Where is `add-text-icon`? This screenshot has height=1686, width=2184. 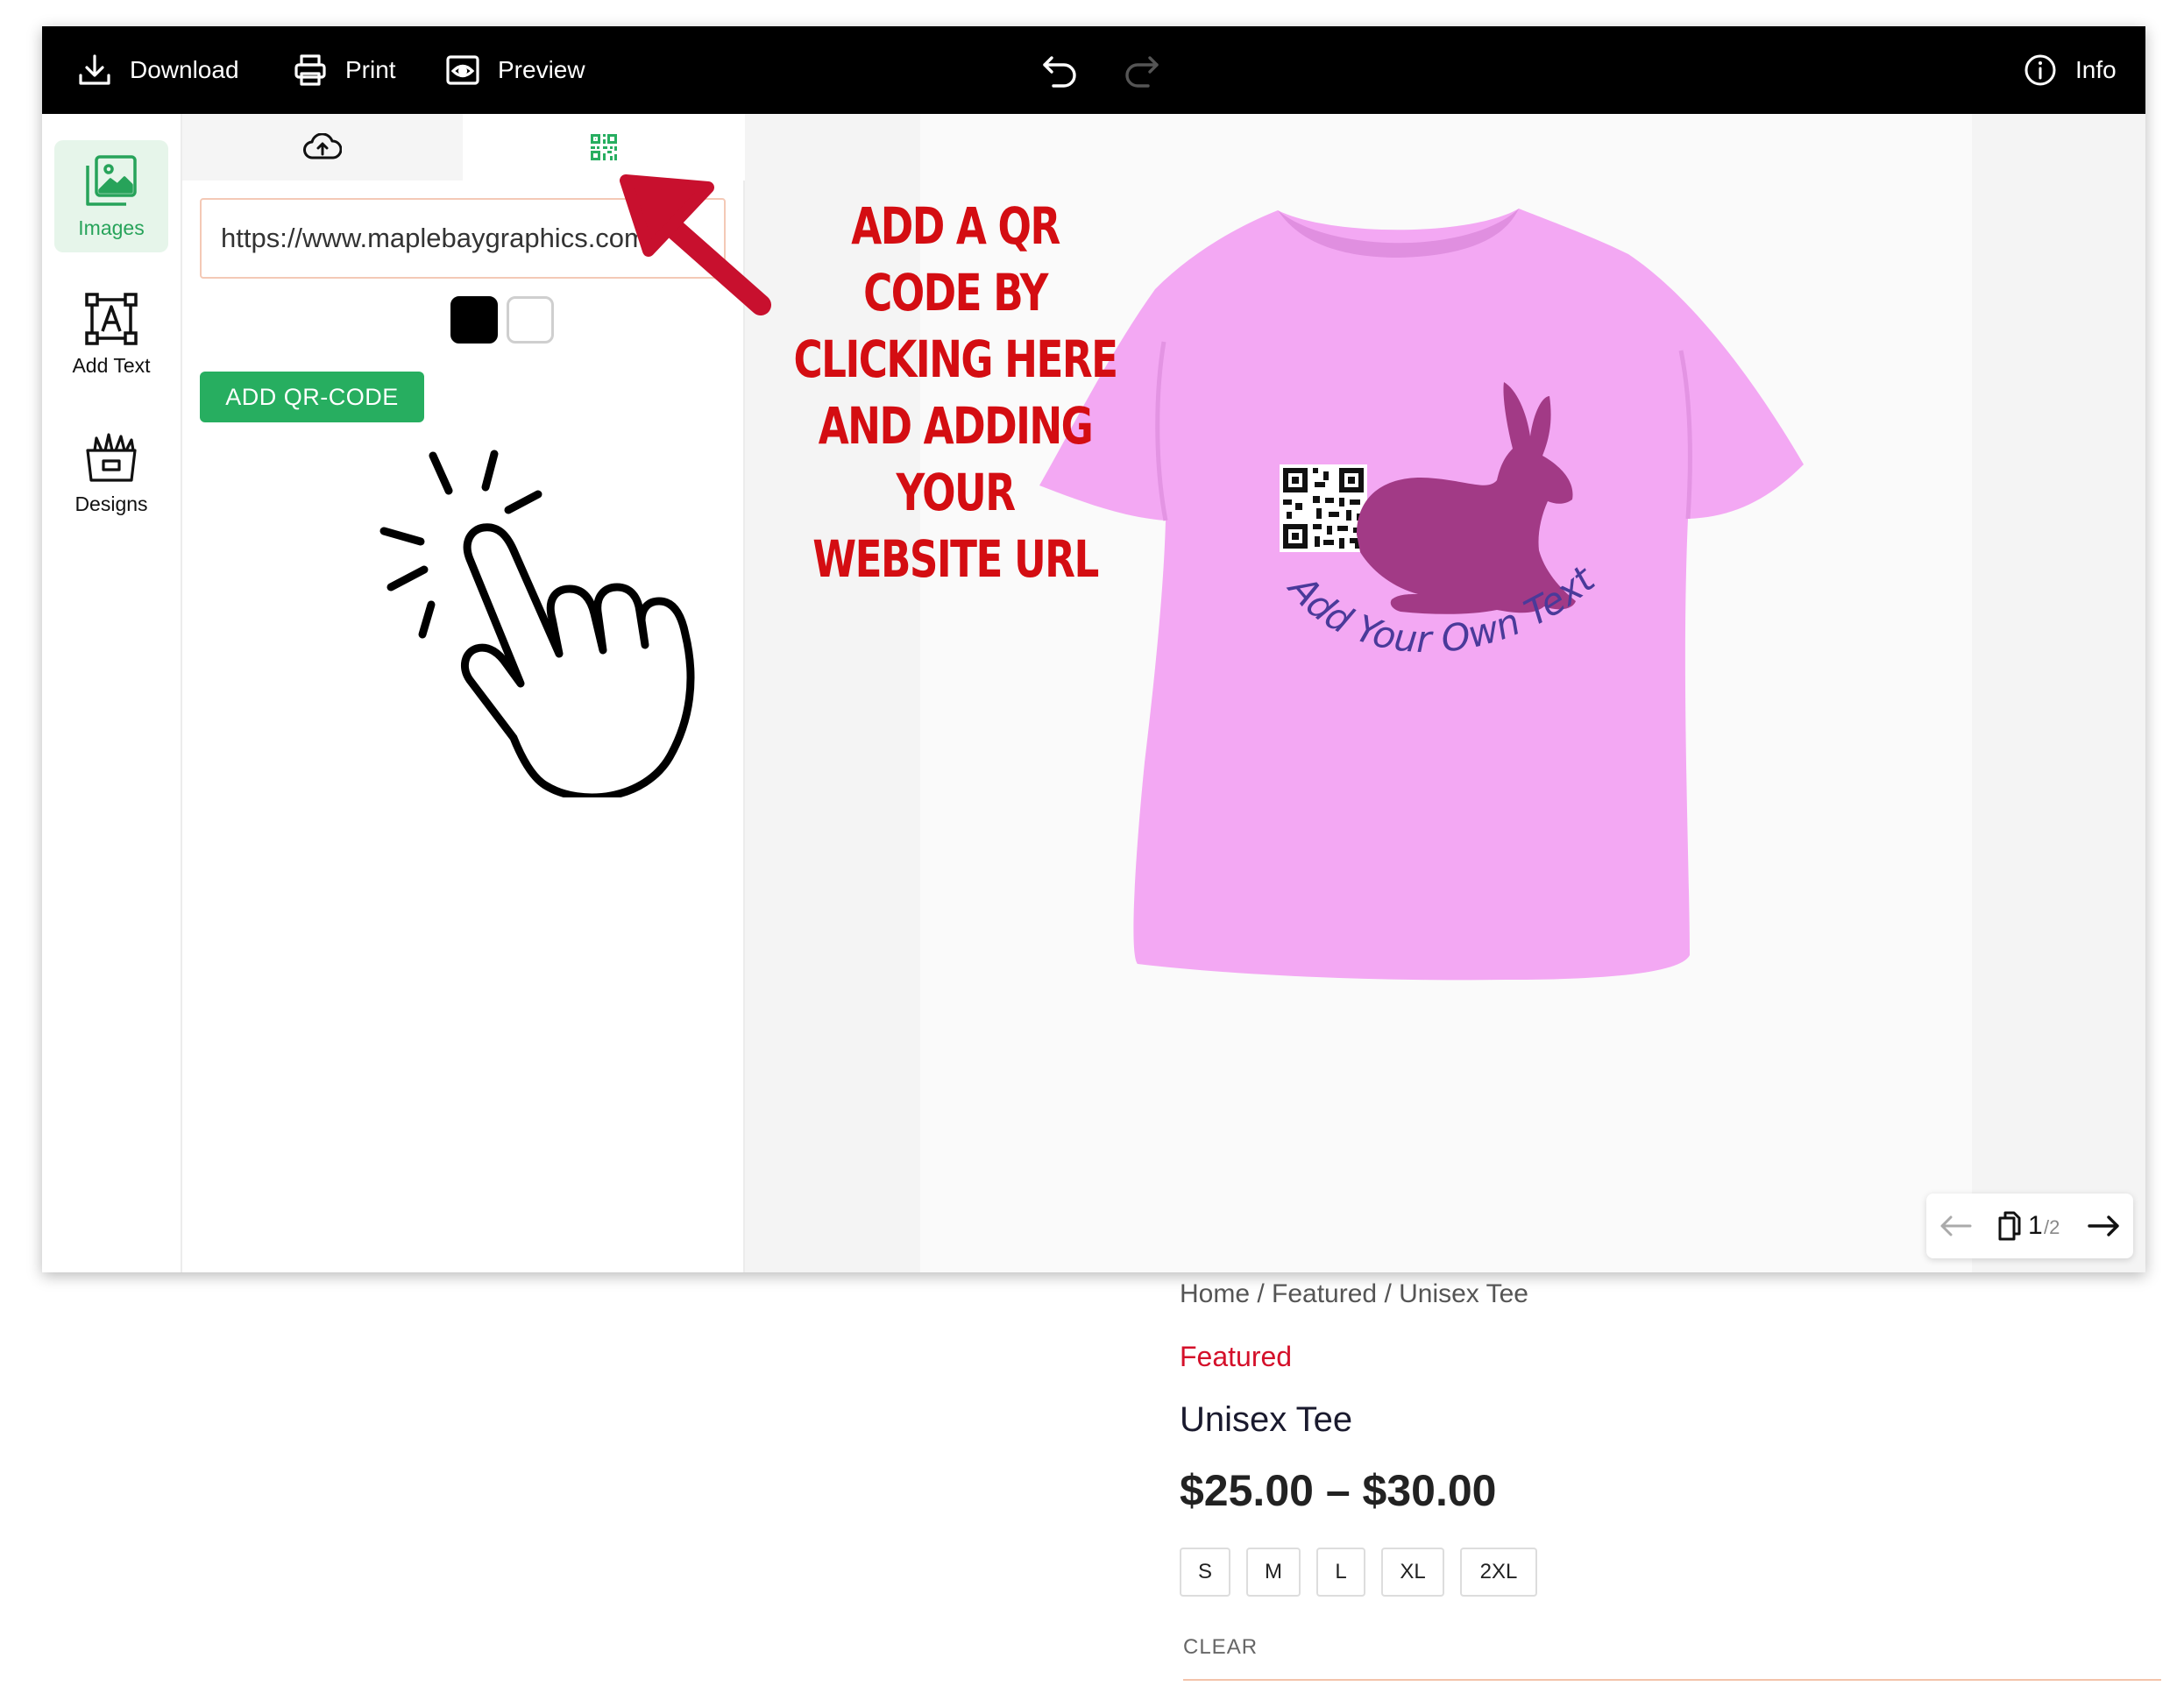
add-text-icon is located at coordinates (111, 318).